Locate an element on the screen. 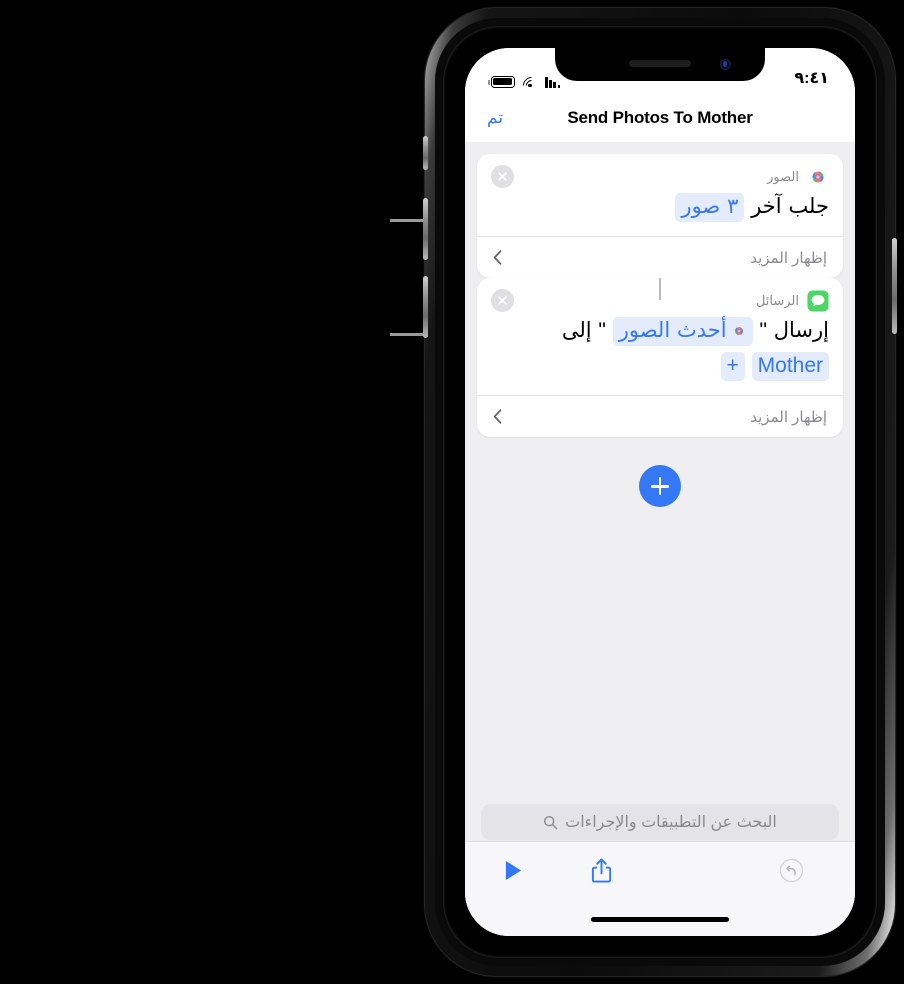  add-action-row is located at coordinates (660, 486).